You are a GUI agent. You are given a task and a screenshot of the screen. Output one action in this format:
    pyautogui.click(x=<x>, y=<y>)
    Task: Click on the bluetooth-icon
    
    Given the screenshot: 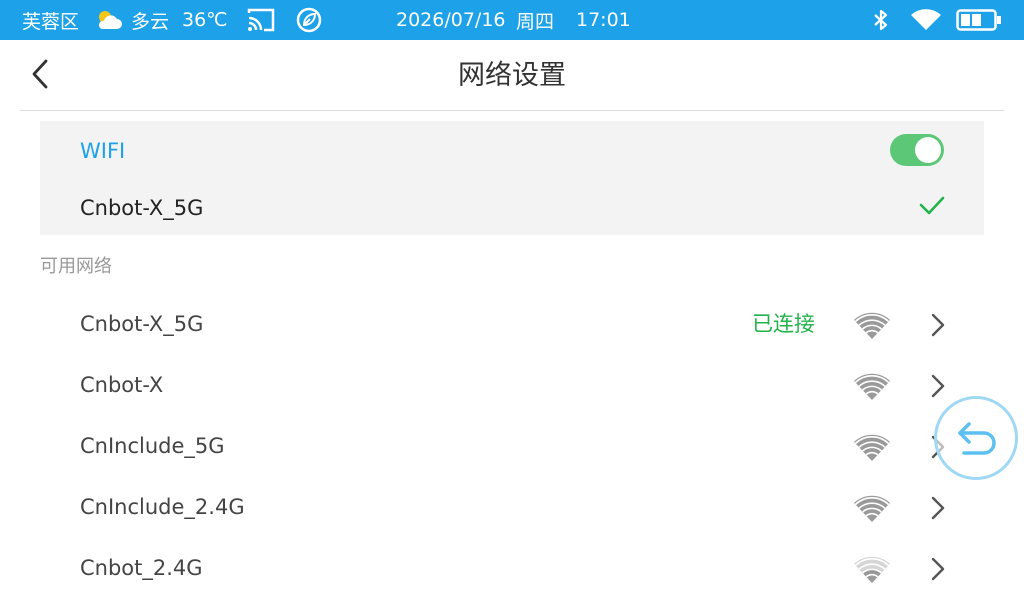 What is the action you would take?
    pyautogui.click(x=882, y=20)
    